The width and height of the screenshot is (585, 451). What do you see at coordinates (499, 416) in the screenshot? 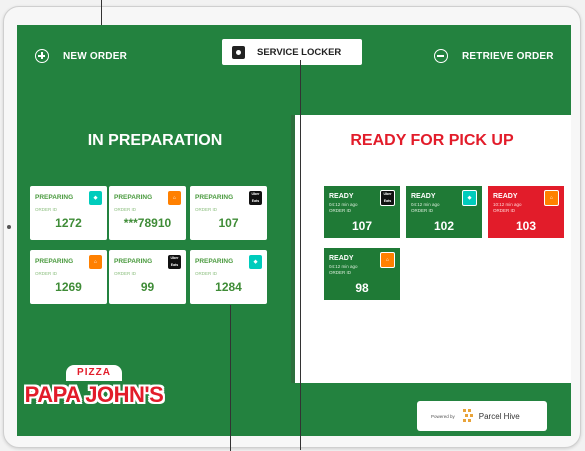
I see `parcel-hive-name: Parcel Hive` at bounding box center [499, 416].